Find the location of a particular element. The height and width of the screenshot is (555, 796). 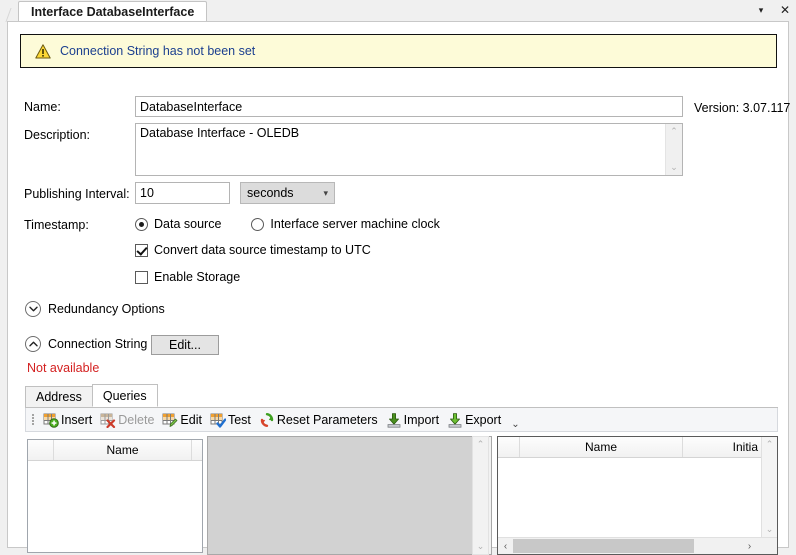

insert-button: Insert is located at coordinates (67, 420).